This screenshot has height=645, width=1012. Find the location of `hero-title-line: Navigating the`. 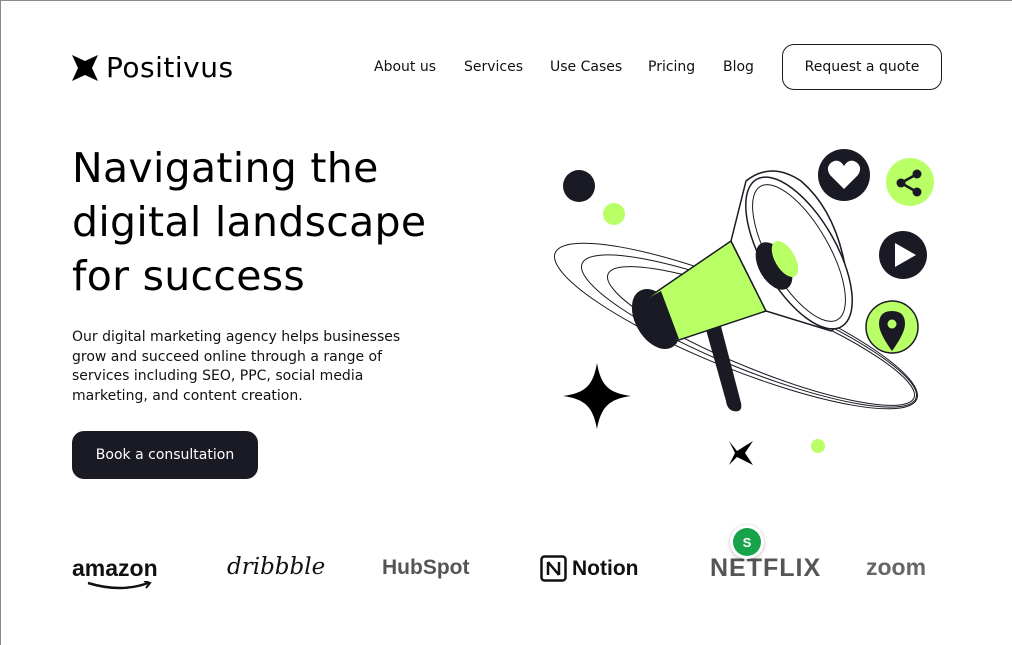

hero-title-line: Navigating the is located at coordinates (225, 168).